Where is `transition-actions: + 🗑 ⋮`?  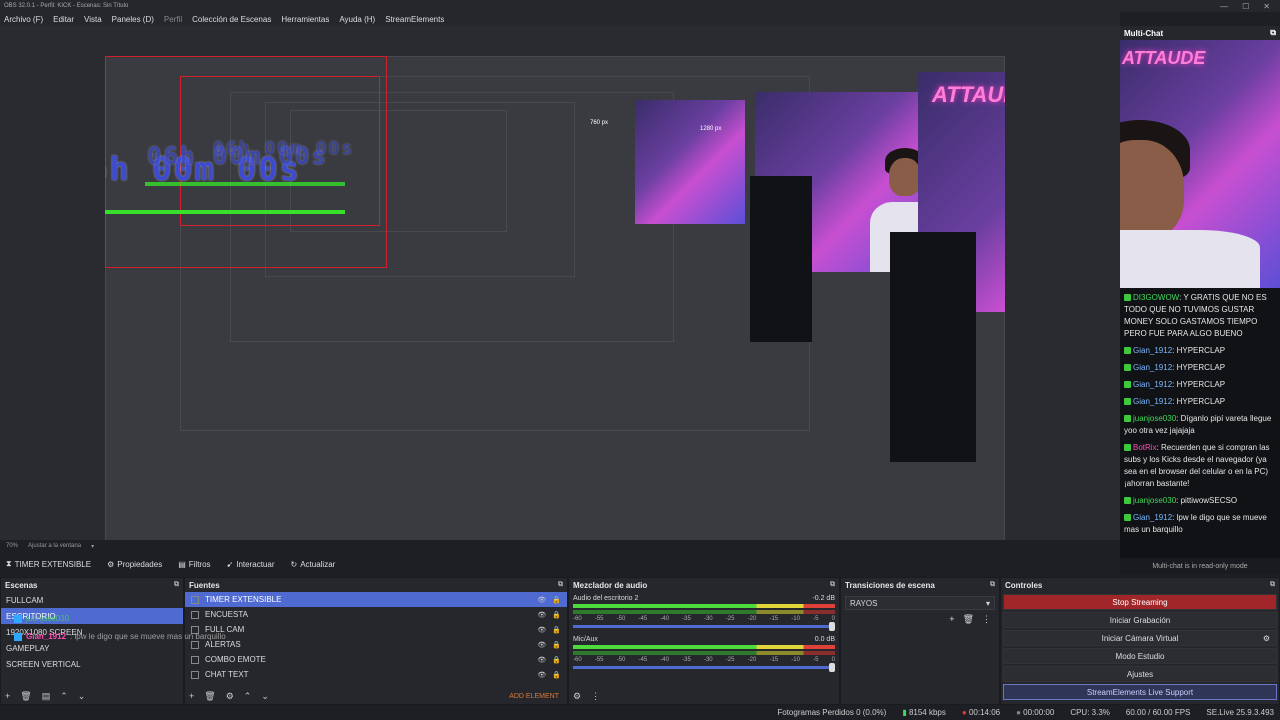 transition-actions: + 🗑 ⋮ is located at coordinates (916, 619).